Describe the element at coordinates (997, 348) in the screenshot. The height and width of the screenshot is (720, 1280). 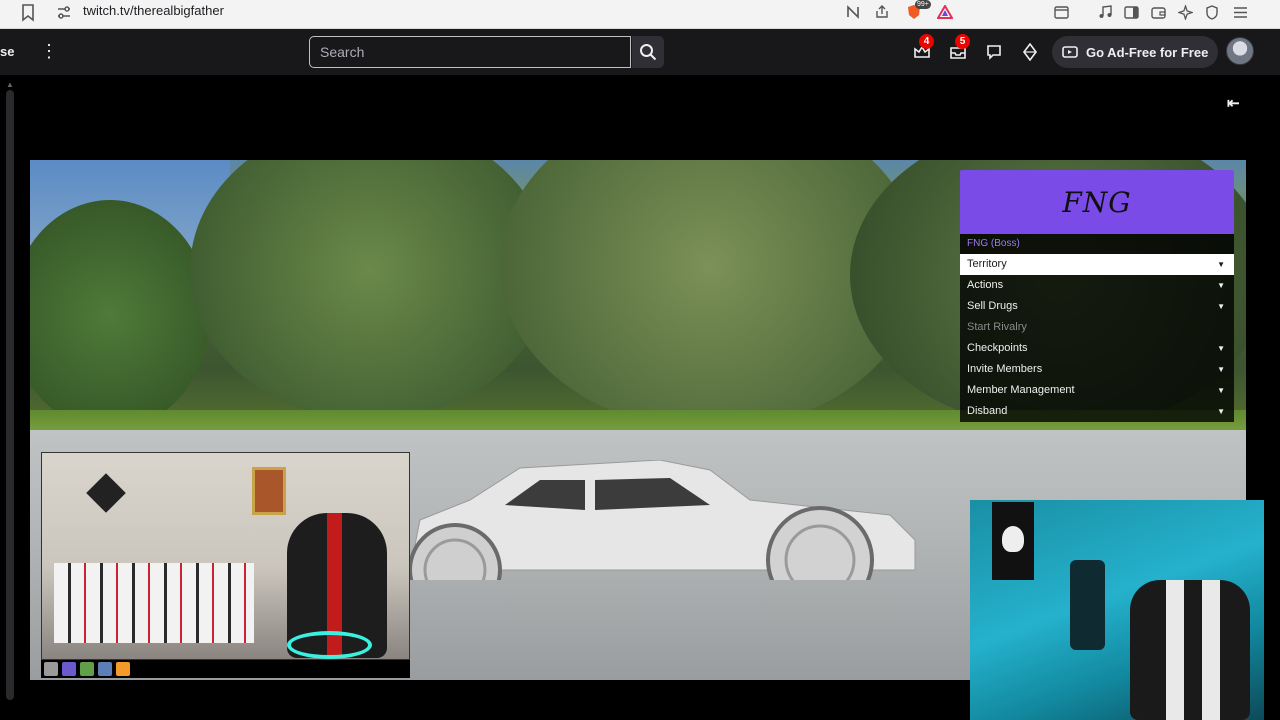
I see `menu-item-label: Checkpoints` at that location.